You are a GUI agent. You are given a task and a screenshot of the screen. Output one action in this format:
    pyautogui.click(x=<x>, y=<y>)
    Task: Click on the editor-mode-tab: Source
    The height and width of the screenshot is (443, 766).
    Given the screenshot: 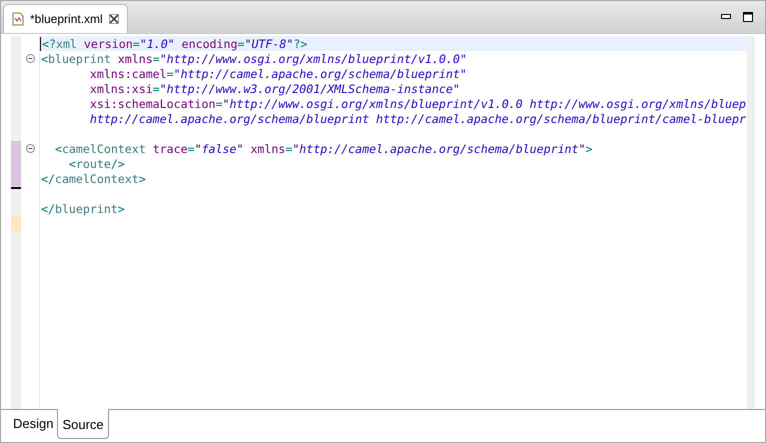 What is the action you would take?
    pyautogui.click(x=83, y=424)
    